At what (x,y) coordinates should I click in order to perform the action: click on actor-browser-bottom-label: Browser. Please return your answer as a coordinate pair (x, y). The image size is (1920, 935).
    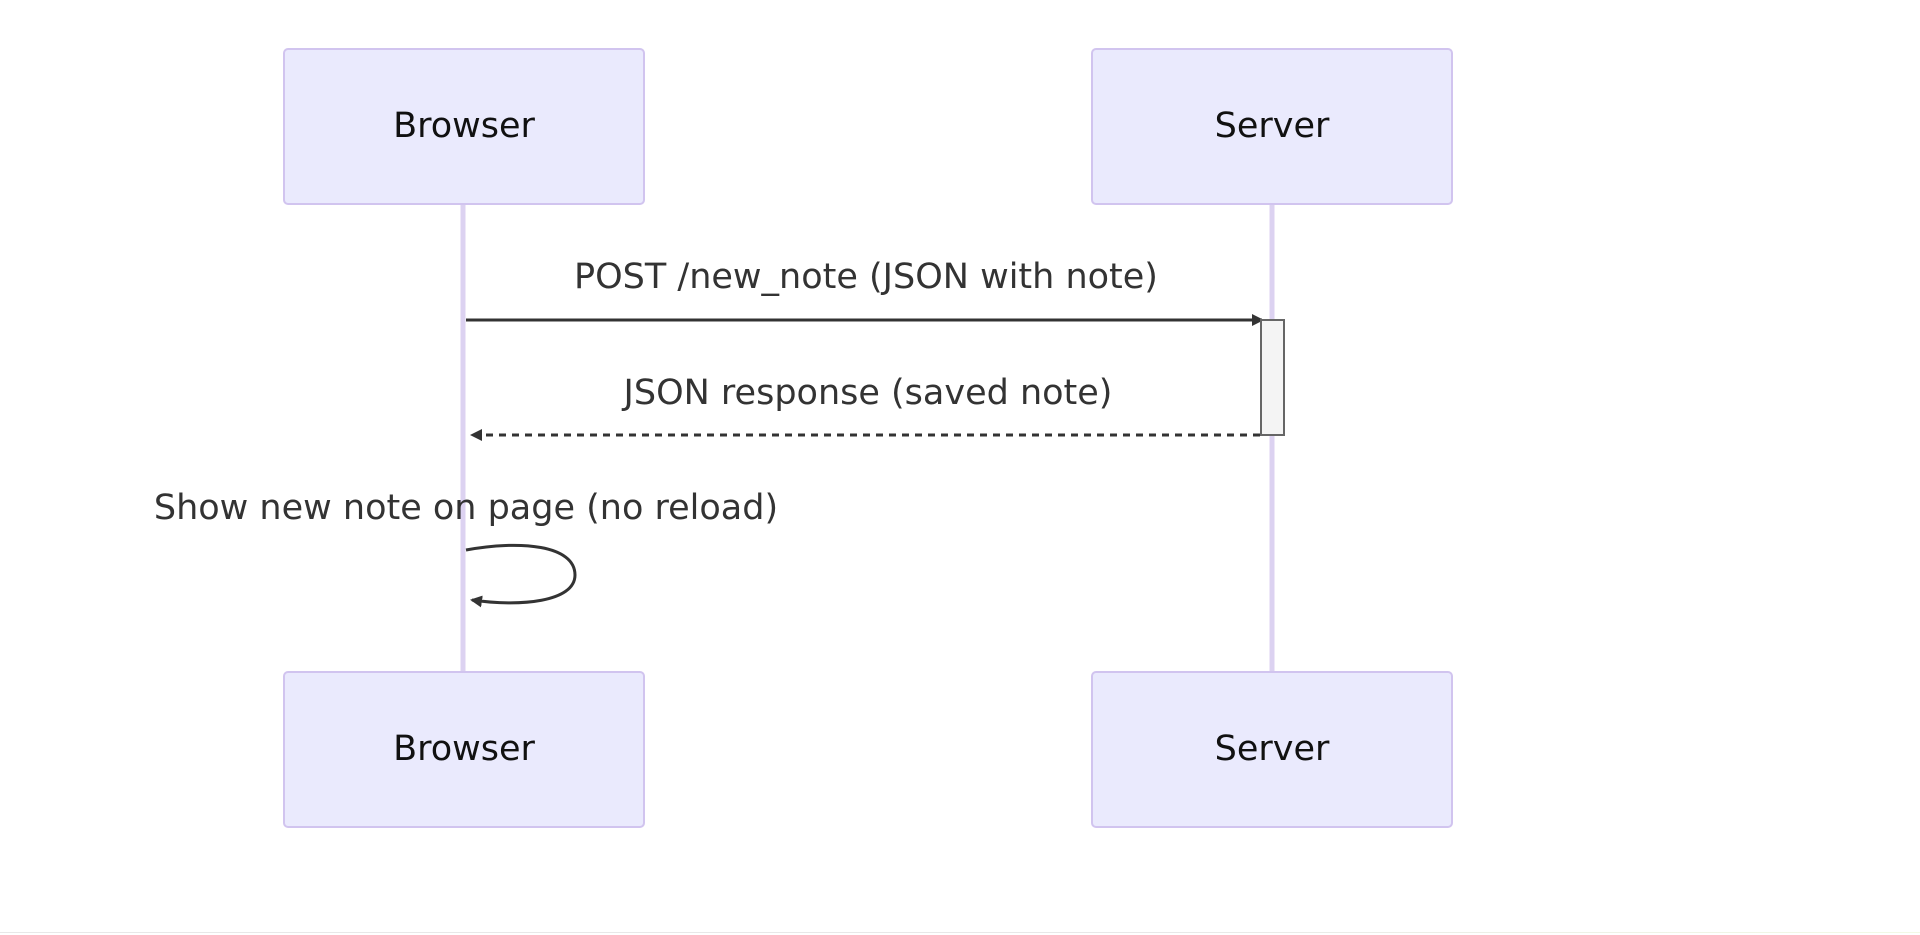
    Looking at the image, I should click on (464, 749).